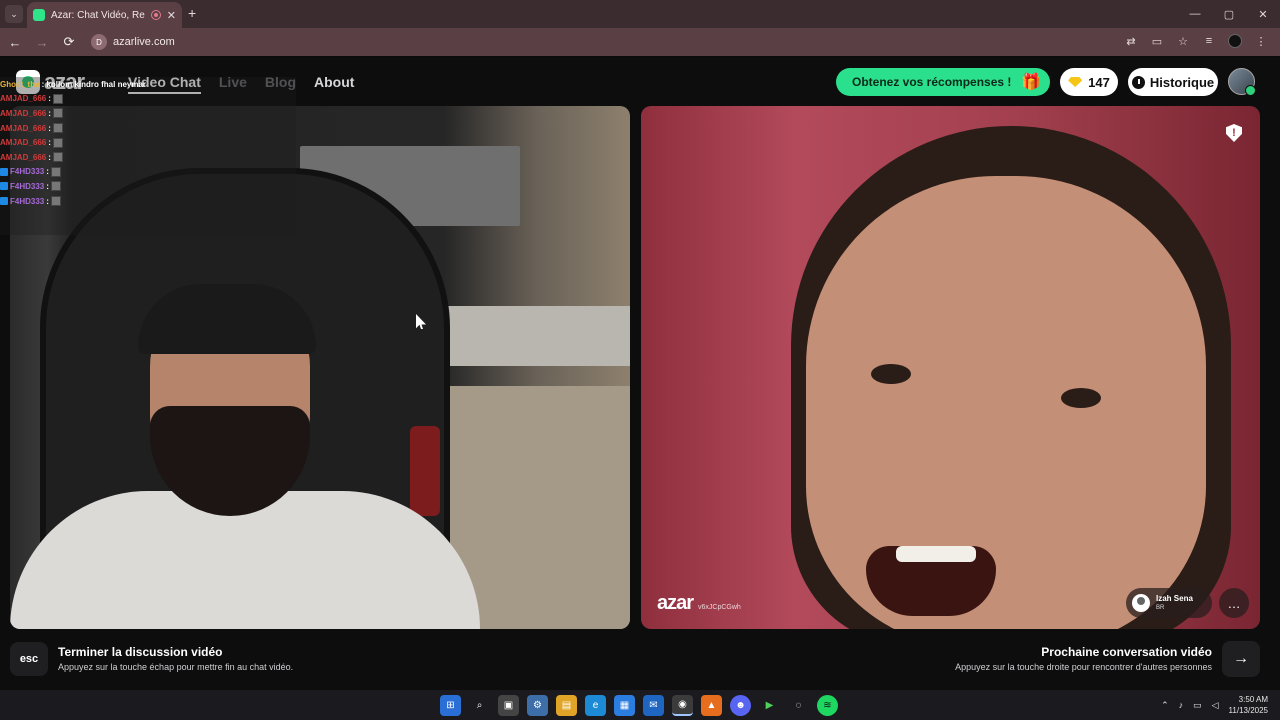 Image resolution: width=1280 pixels, height=720 pixels. What do you see at coordinates (425, 471) in the screenshot?
I see `chair-red-panel` at bounding box center [425, 471].